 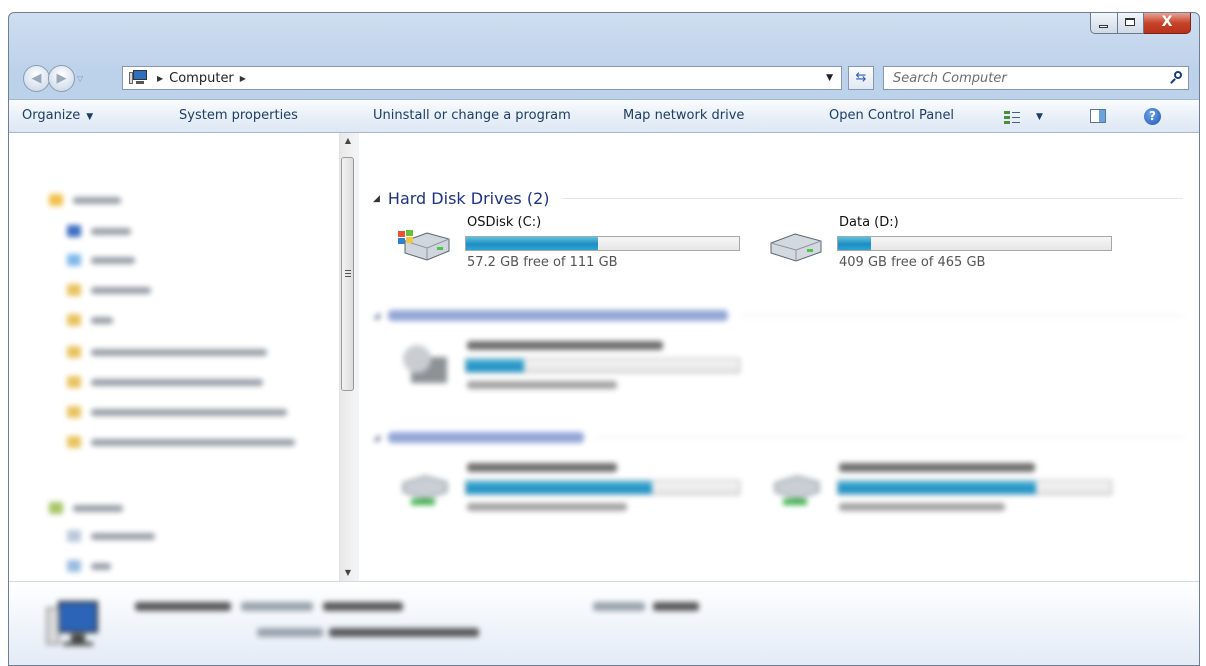 I want to click on group-hard-disk-drives: ◢ Hard Disk Drives (2), so click(x=778, y=198).